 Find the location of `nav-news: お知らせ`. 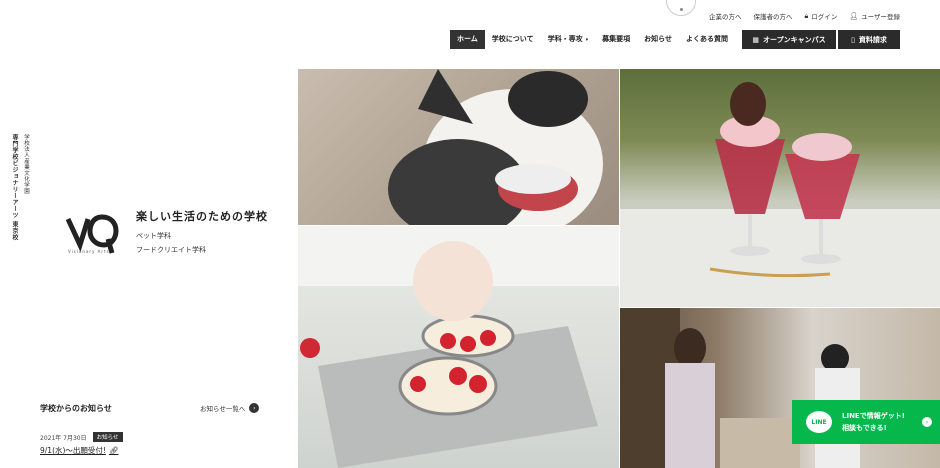

nav-news: お知らせ is located at coordinates (658, 39).